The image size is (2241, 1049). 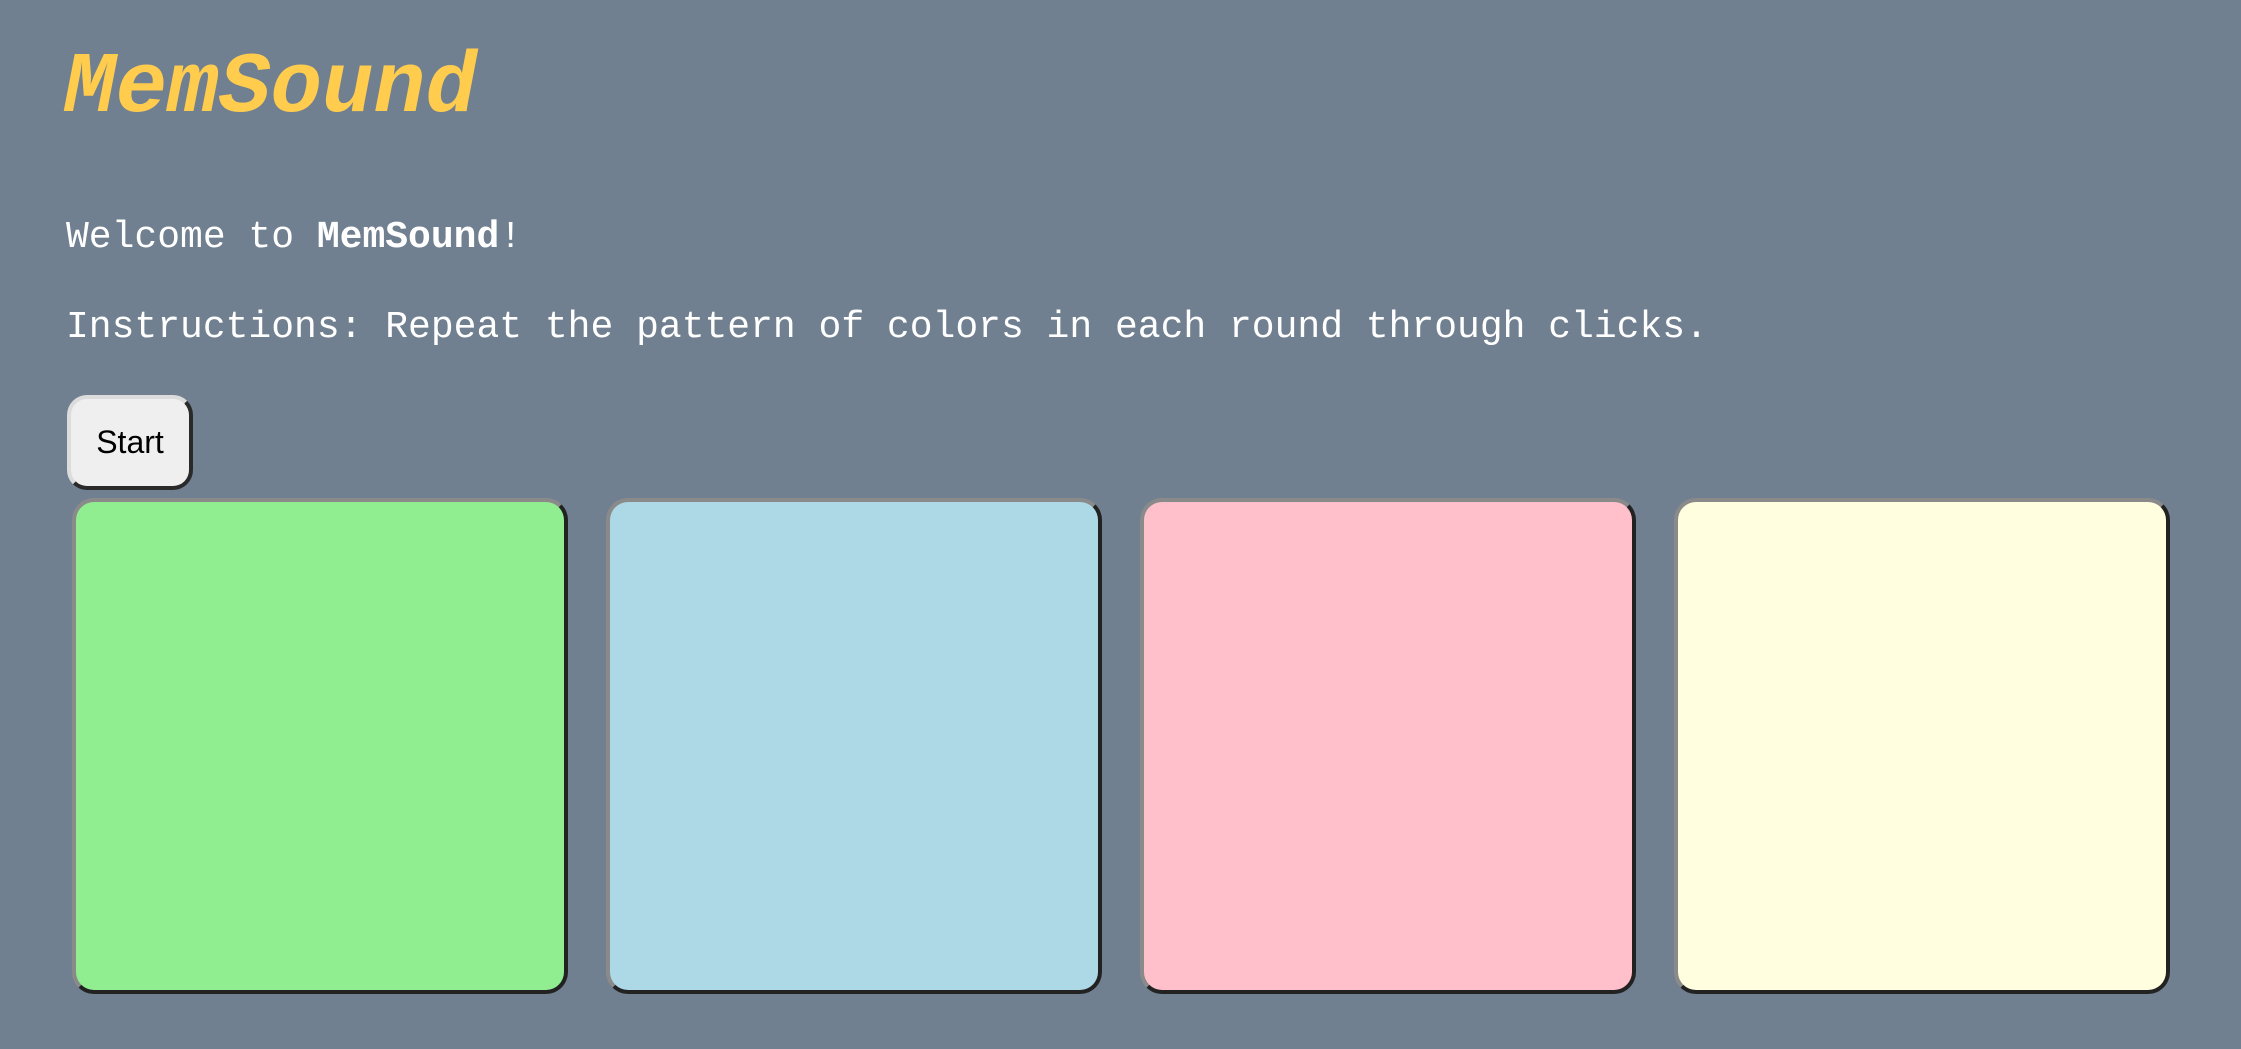 I want to click on page-title: MemSound, so click(x=270, y=88).